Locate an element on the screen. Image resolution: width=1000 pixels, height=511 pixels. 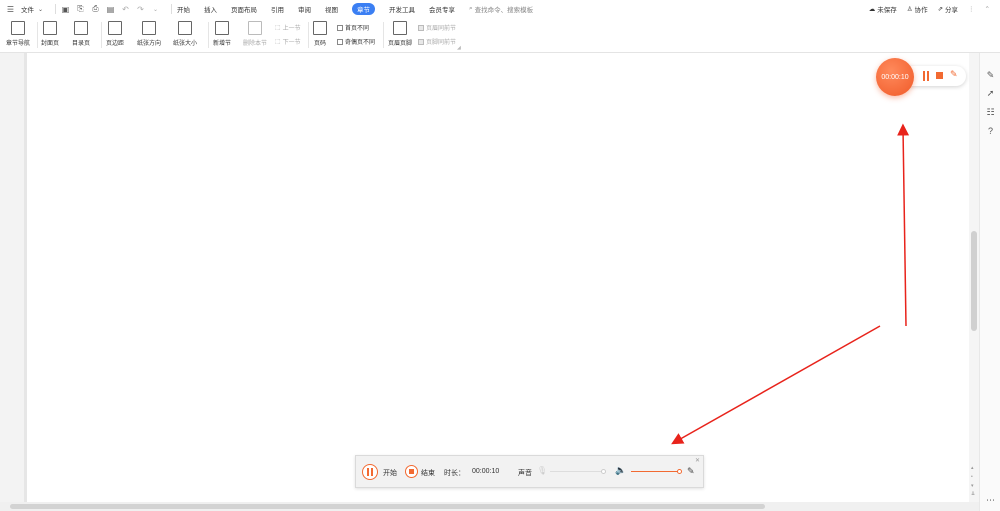
divider is located at coordinates (55, 9).